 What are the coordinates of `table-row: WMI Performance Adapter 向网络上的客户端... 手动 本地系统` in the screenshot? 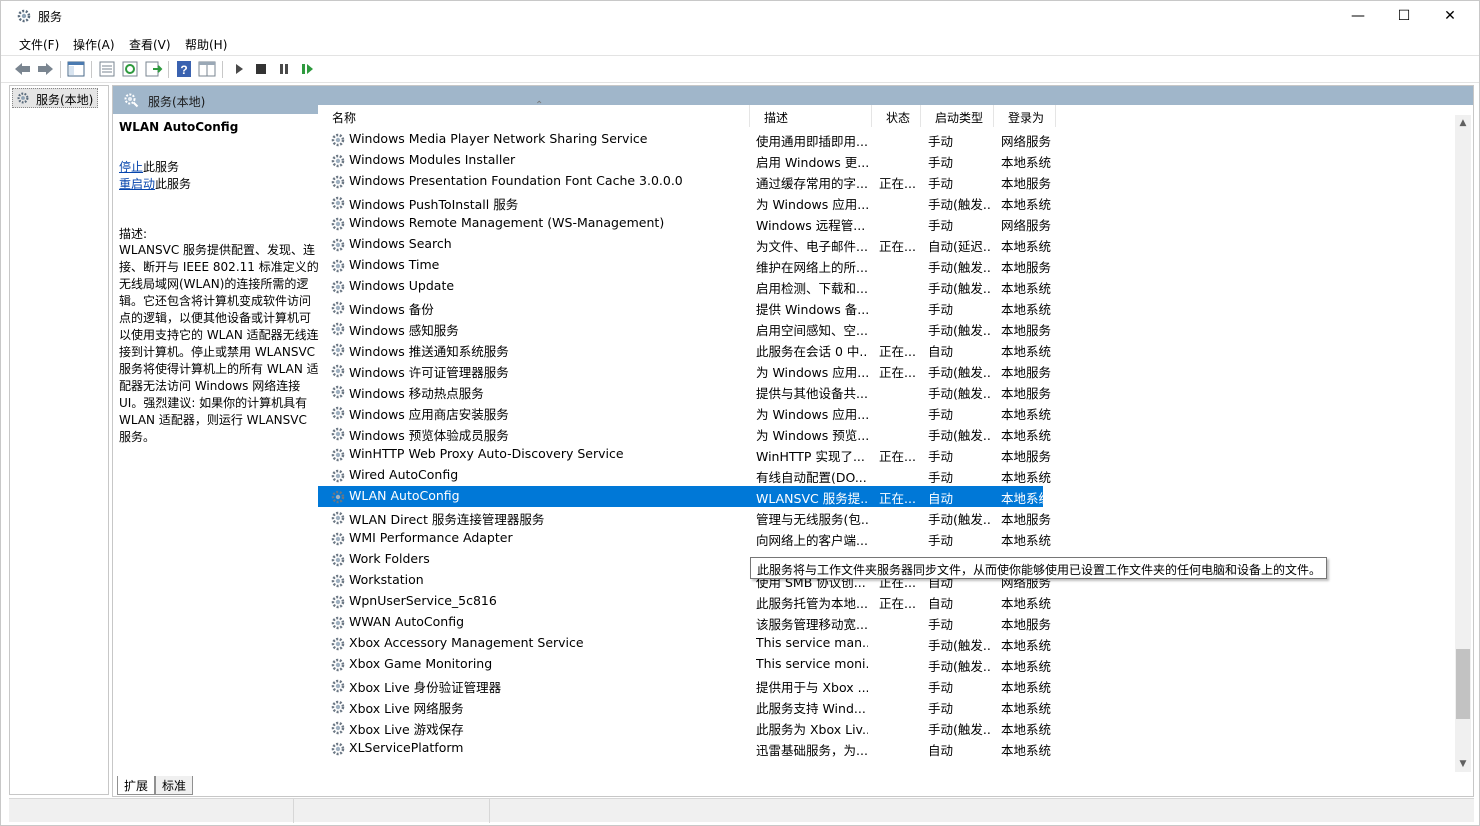 It's located at (684, 538).